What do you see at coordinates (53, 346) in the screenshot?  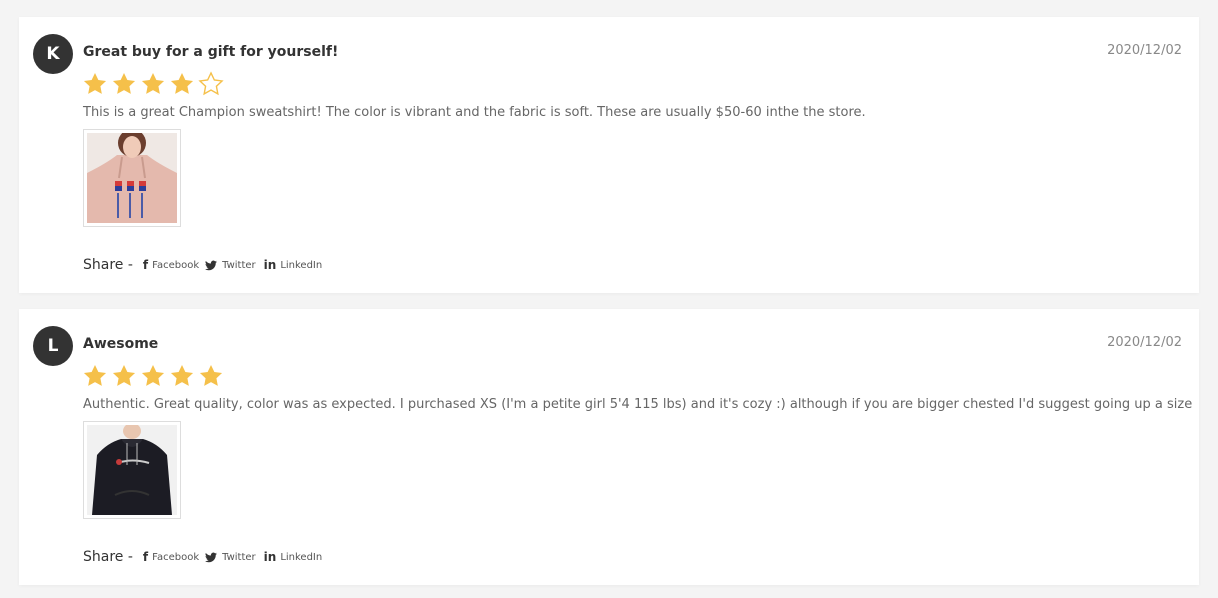 I see `avatar: L` at bounding box center [53, 346].